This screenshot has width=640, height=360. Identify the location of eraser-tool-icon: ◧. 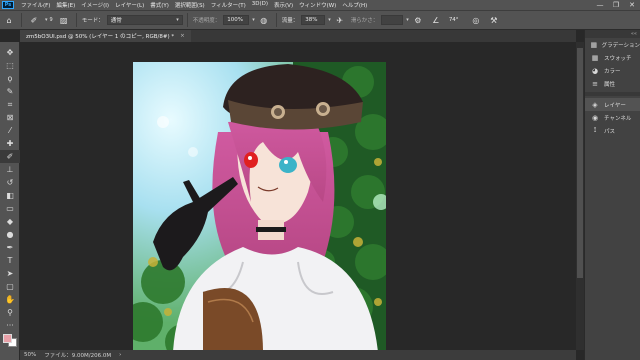
(10, 195).